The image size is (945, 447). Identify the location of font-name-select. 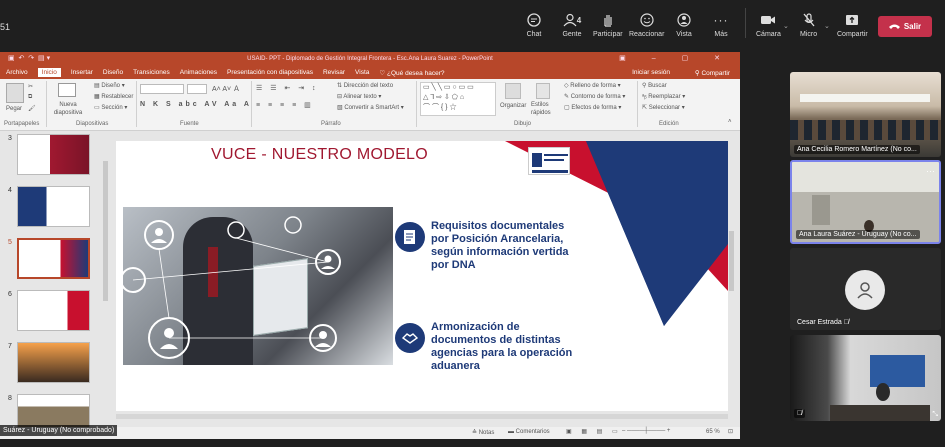
(162, 89).